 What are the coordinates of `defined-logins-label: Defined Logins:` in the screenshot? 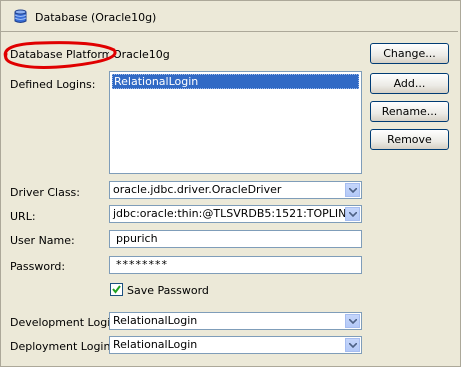 It's located at (53, 84).